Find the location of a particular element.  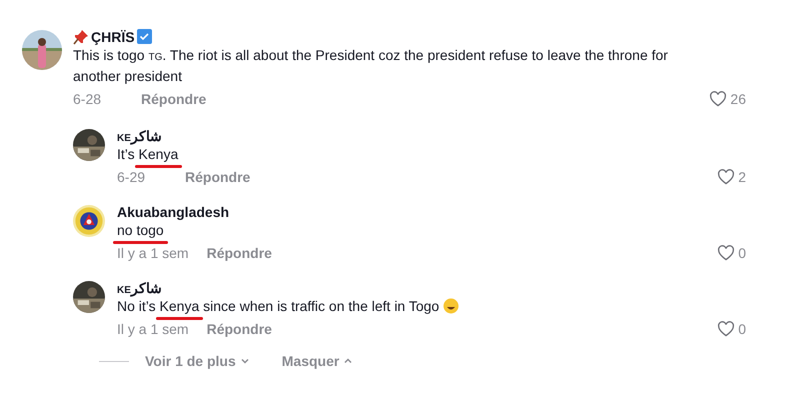

username: ÇHRÏS is located at coordinates (113, 36).